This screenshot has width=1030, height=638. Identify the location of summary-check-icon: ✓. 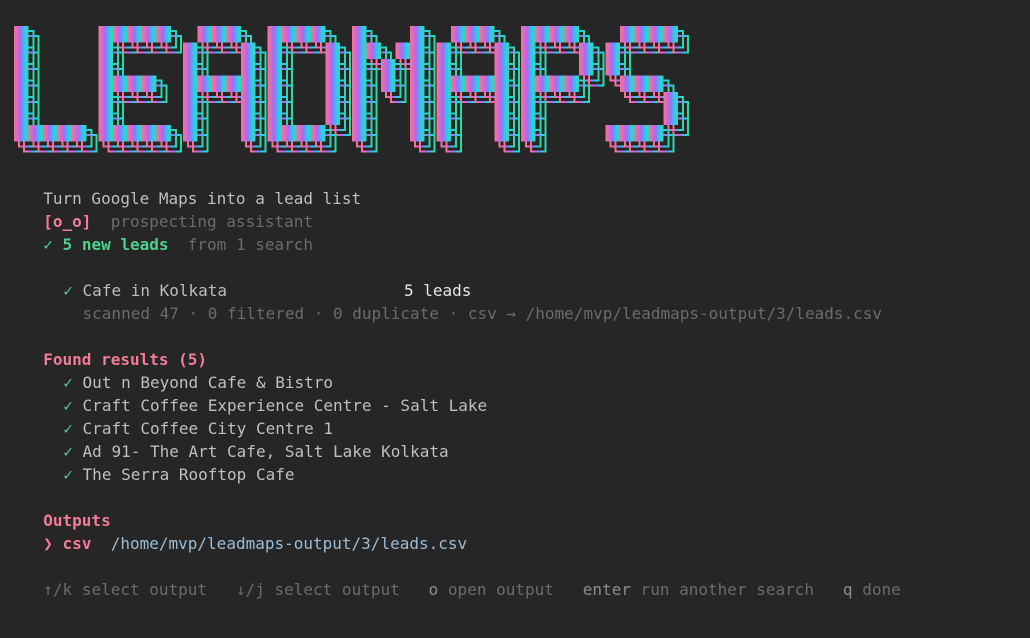
(48, 244).